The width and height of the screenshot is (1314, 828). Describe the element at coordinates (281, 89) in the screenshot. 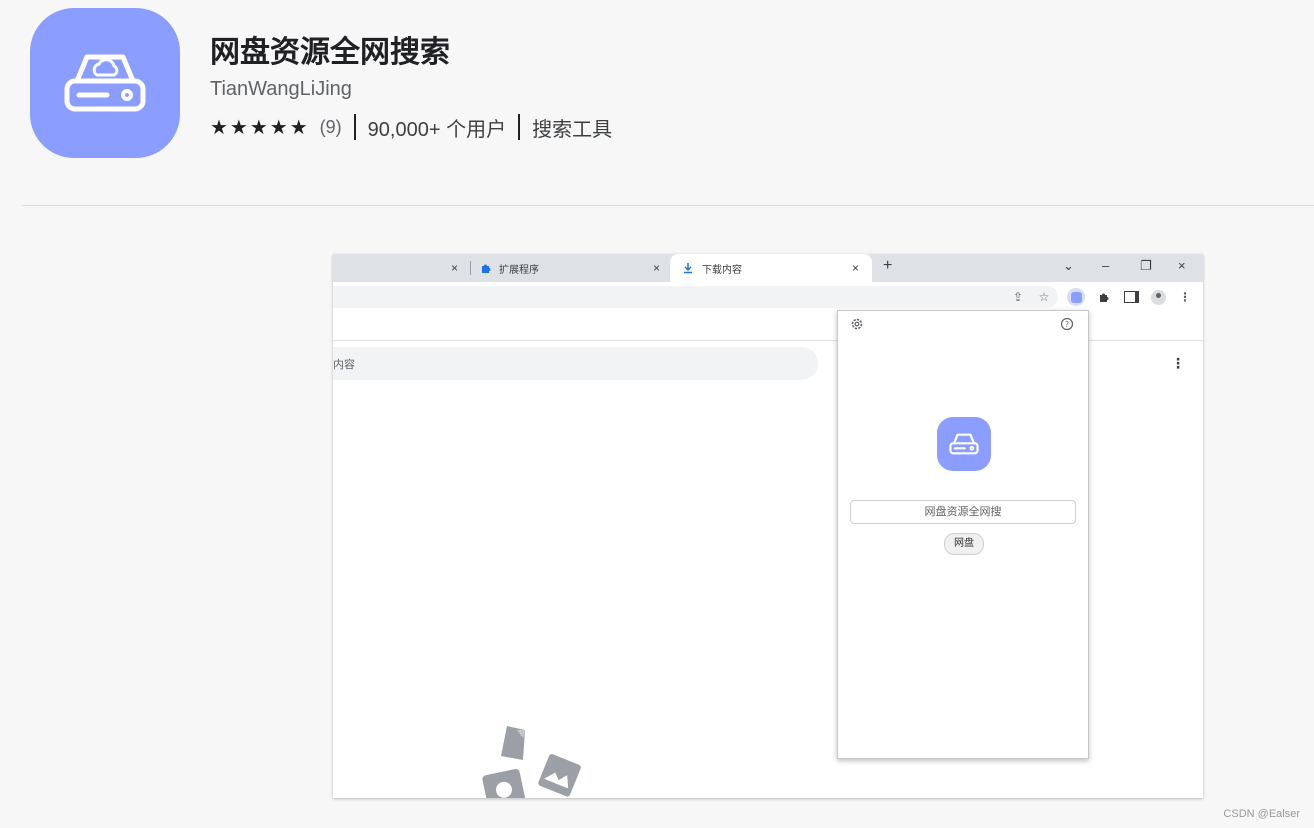

I see `extension-author: TianWangLiJing` at that location.